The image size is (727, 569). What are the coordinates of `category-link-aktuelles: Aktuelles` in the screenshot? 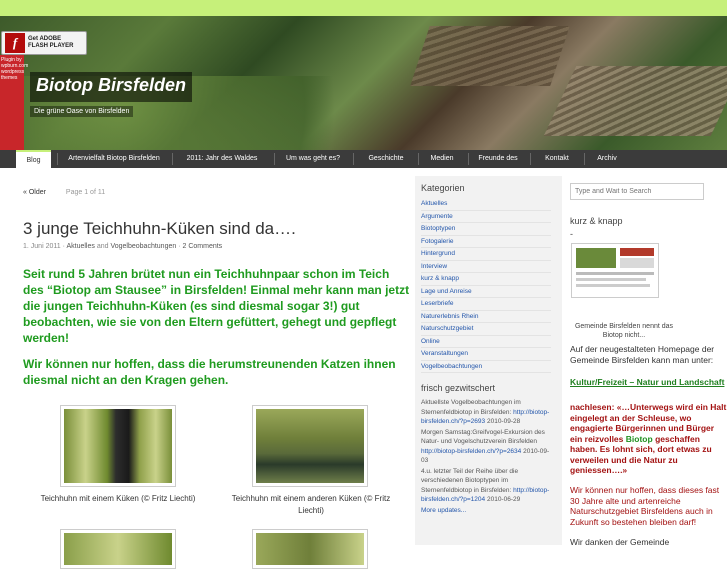 It's located at (80, 246).